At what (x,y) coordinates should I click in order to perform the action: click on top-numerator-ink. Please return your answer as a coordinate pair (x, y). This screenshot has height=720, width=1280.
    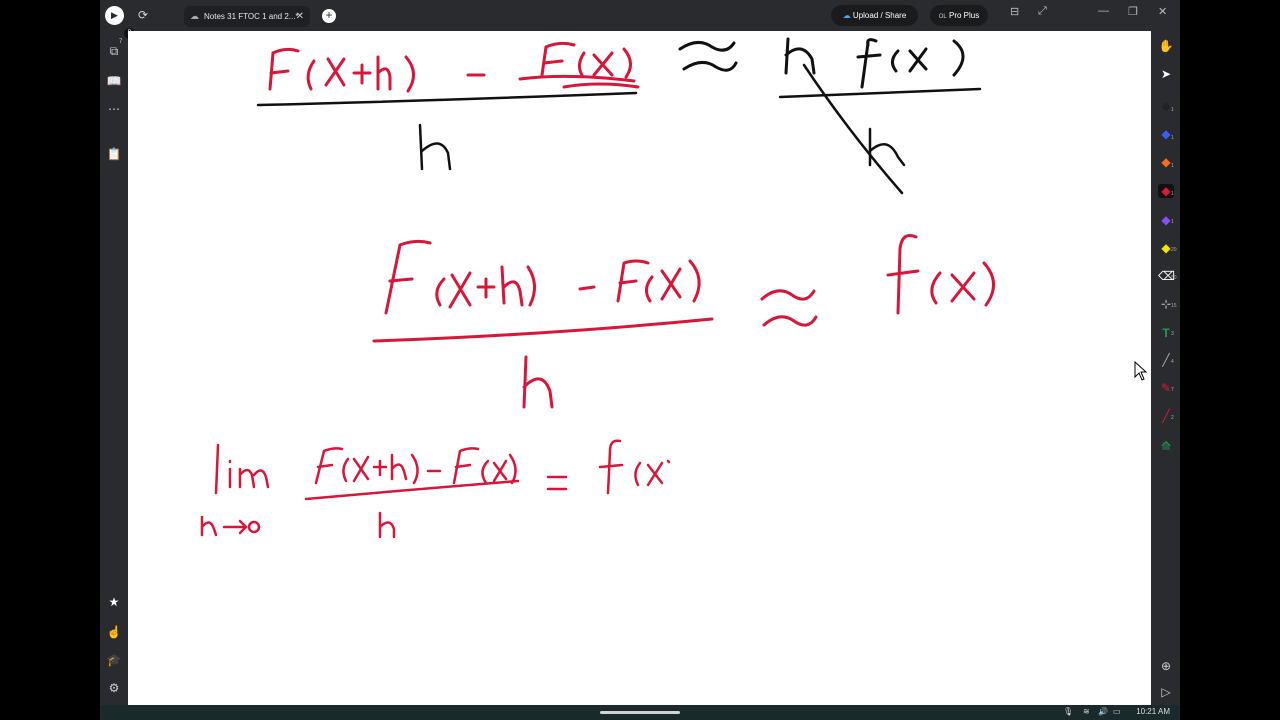
    Looking at the image, I should click on (454, 67).